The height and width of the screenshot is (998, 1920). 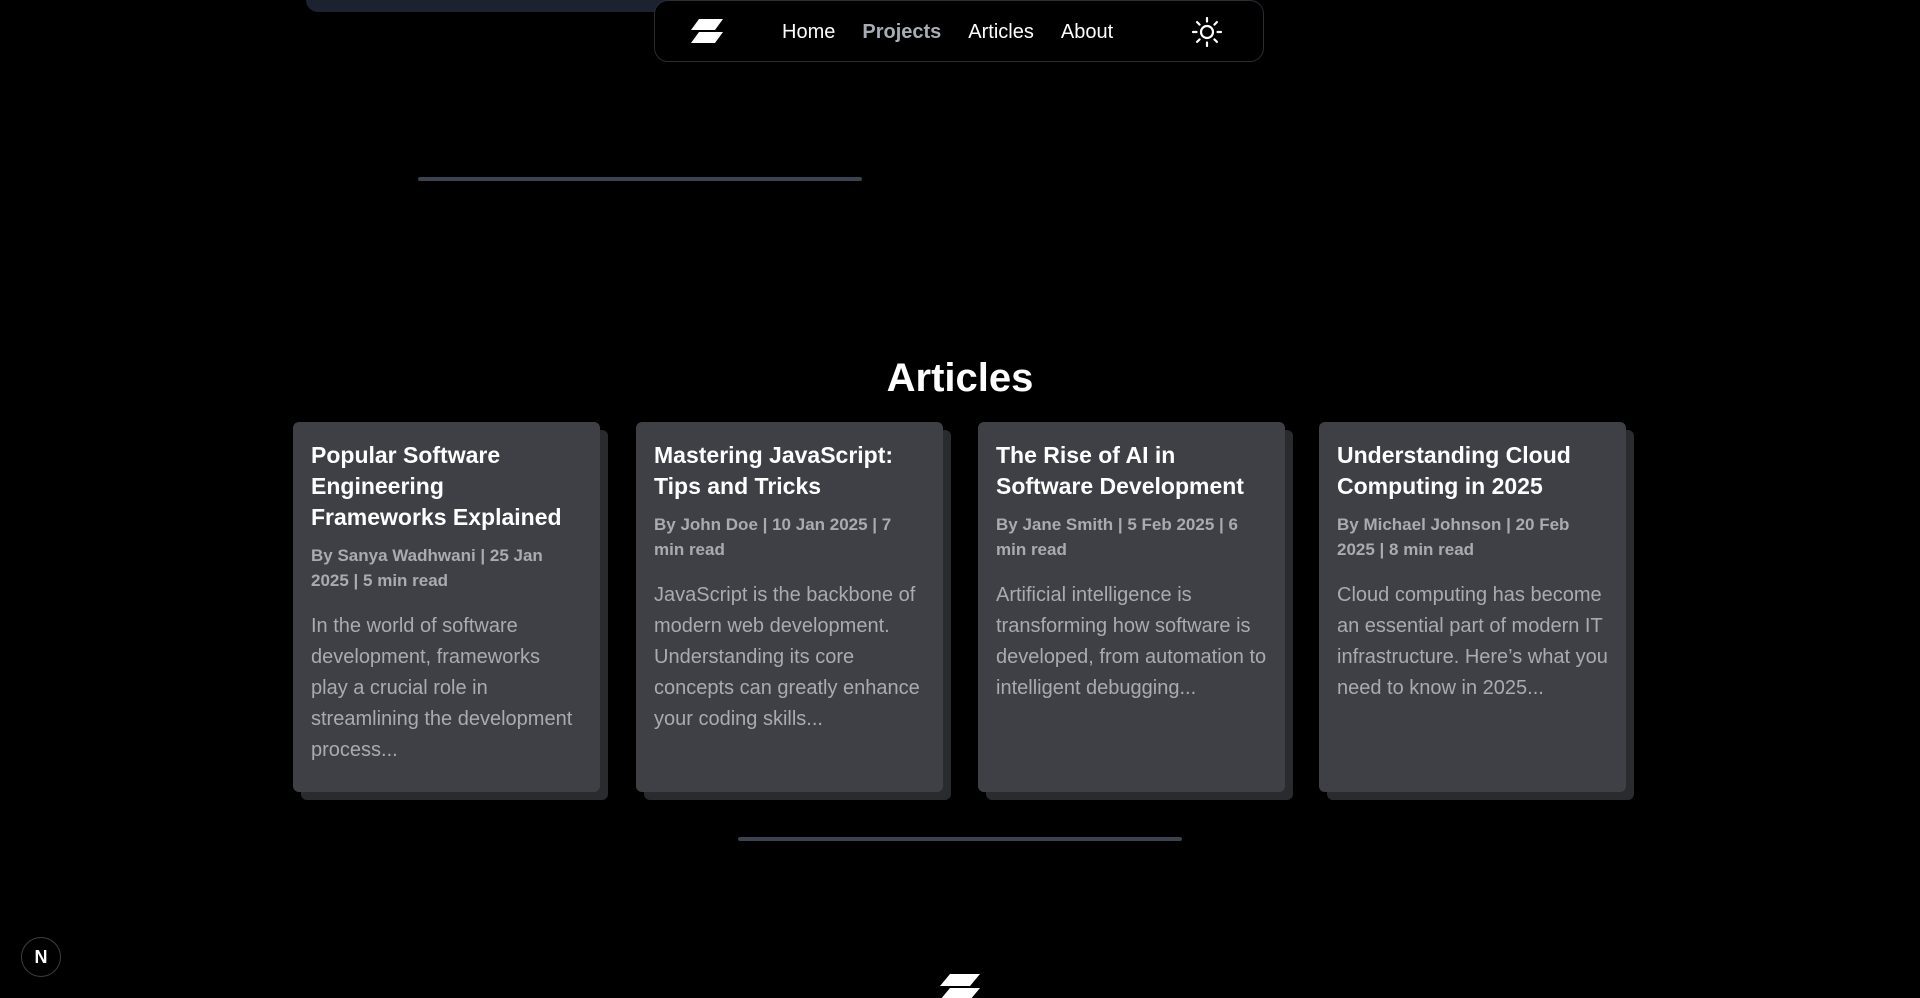 I want to click on nav-item-articles: Articles, so click(x=1001, y=32).